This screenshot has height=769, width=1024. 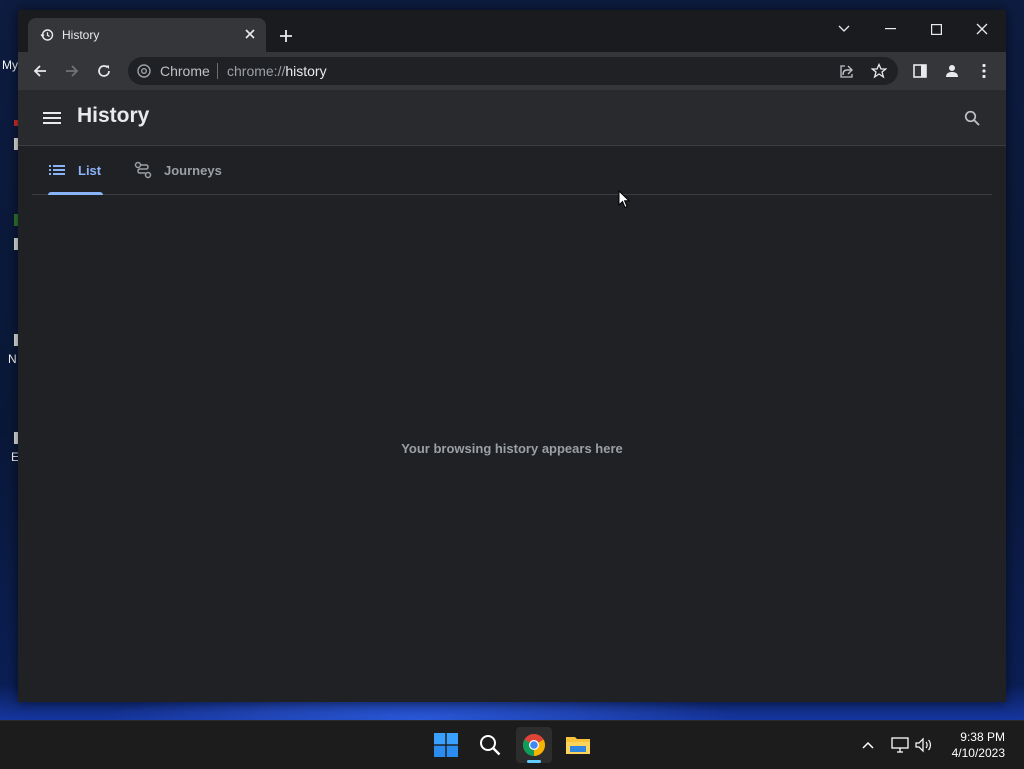 What do you see at coordinates (47, 35) in the screenshot?
I see `history-icon` at bounding box center [47, 35].